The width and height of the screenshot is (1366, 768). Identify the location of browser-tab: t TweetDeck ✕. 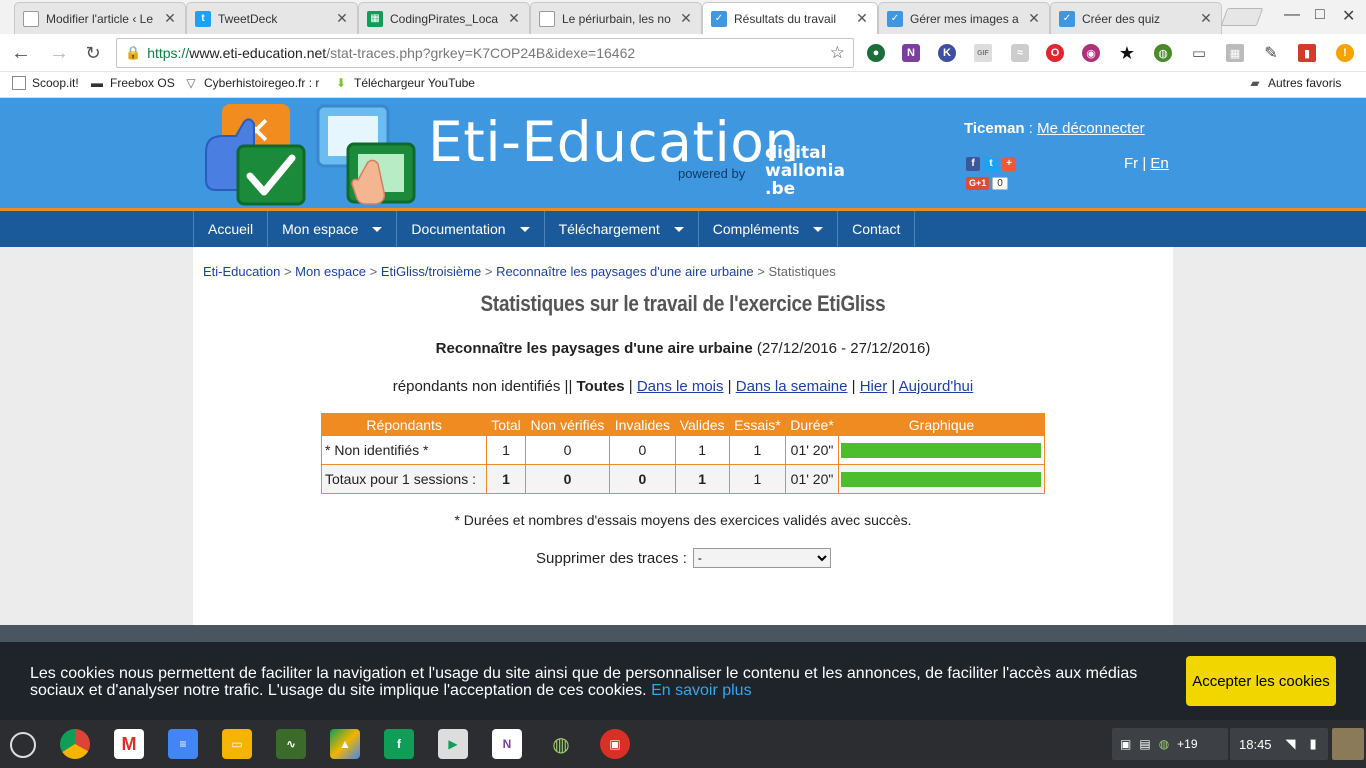
(272, 18).